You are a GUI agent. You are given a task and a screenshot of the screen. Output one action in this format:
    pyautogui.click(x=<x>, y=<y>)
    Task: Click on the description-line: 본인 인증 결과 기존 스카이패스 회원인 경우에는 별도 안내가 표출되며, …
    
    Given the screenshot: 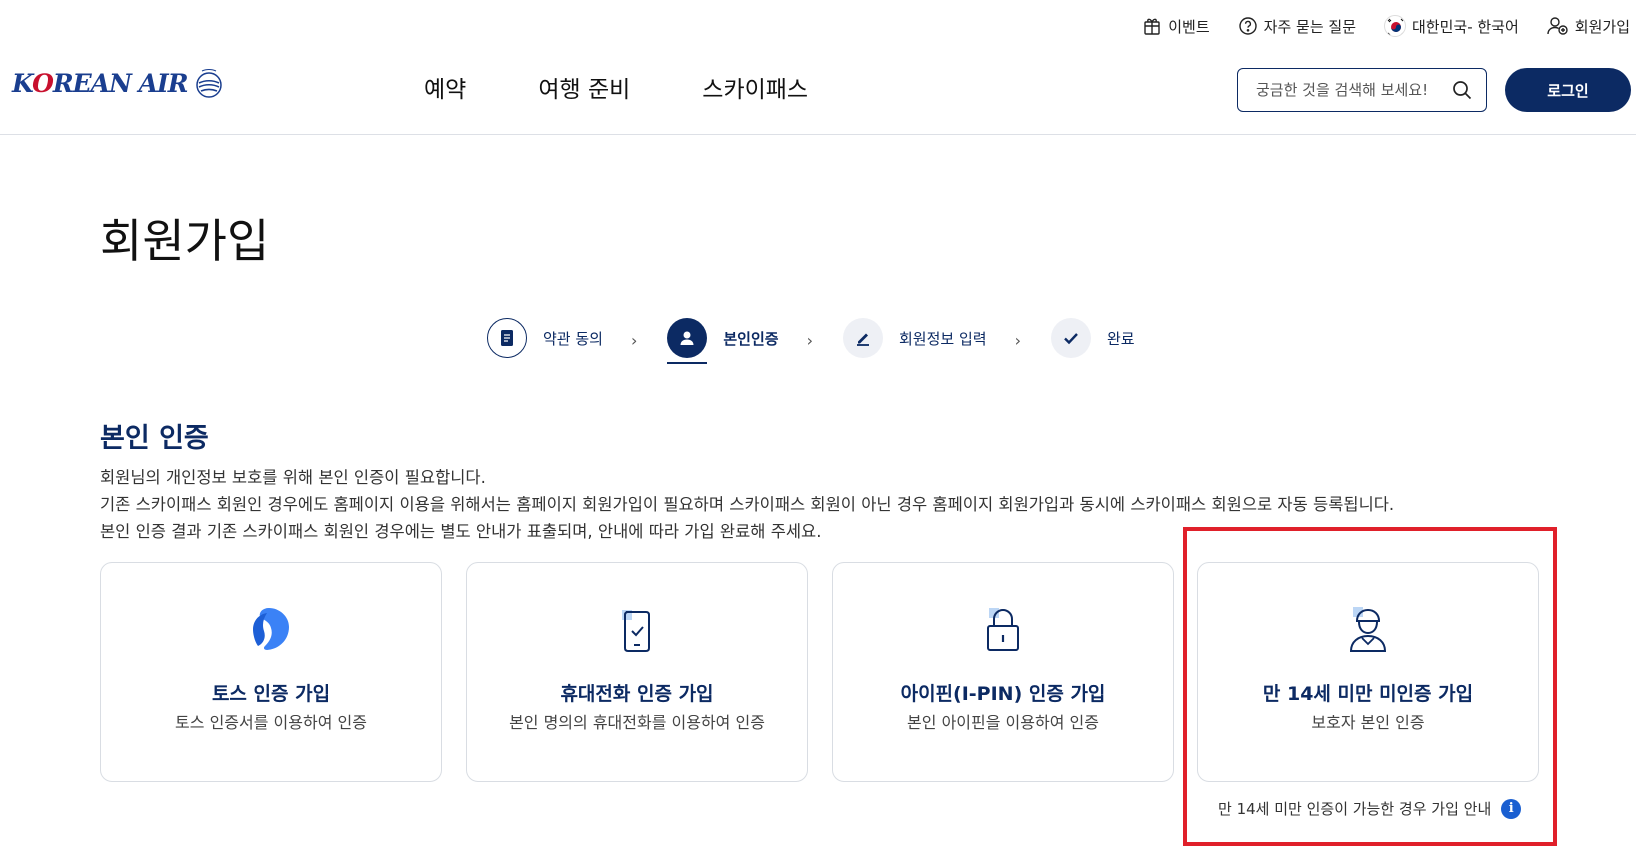 What is the action you would take?
    pyautogui.click(x=461, y=531)
    